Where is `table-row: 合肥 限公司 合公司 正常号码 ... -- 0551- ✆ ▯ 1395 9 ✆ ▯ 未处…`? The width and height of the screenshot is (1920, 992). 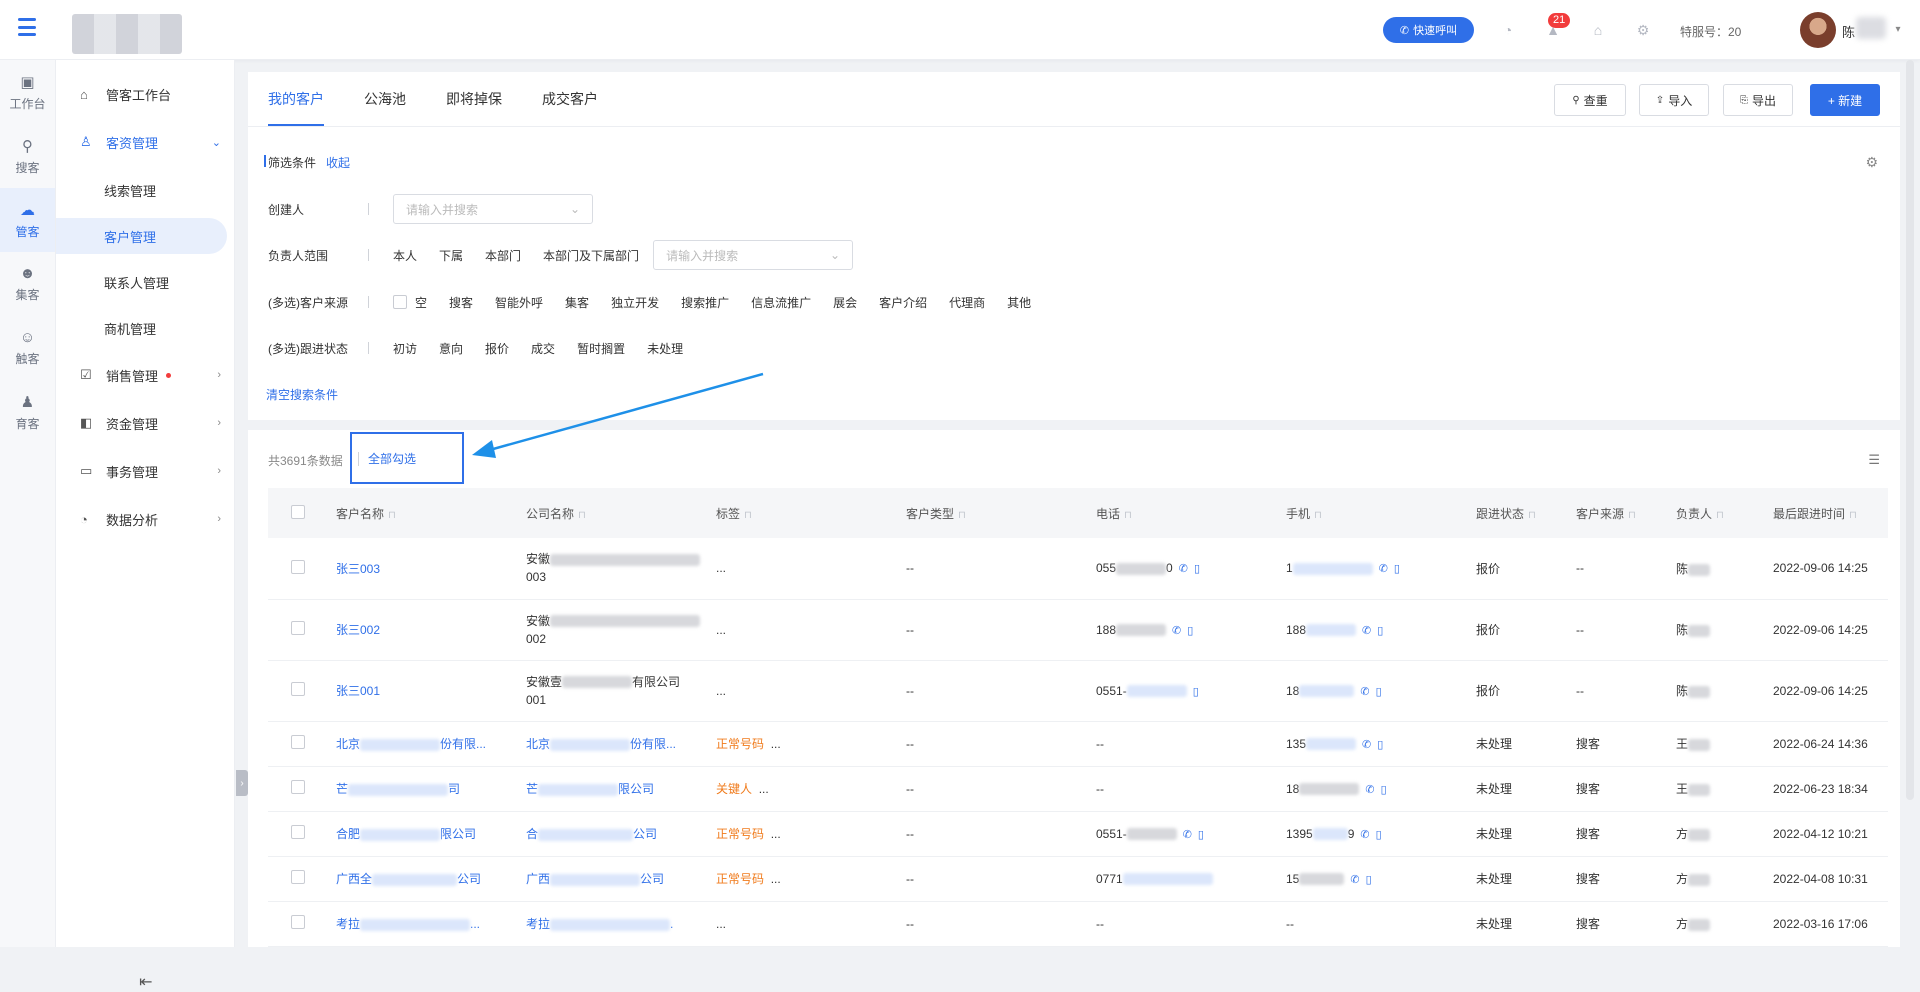
table-row: 合肥 限公司 合公司 正常号码 ... -- 0551- ✆ ▯ 1395 9 ✆ ▯ 未处… is located at coordinates (1078, 834).